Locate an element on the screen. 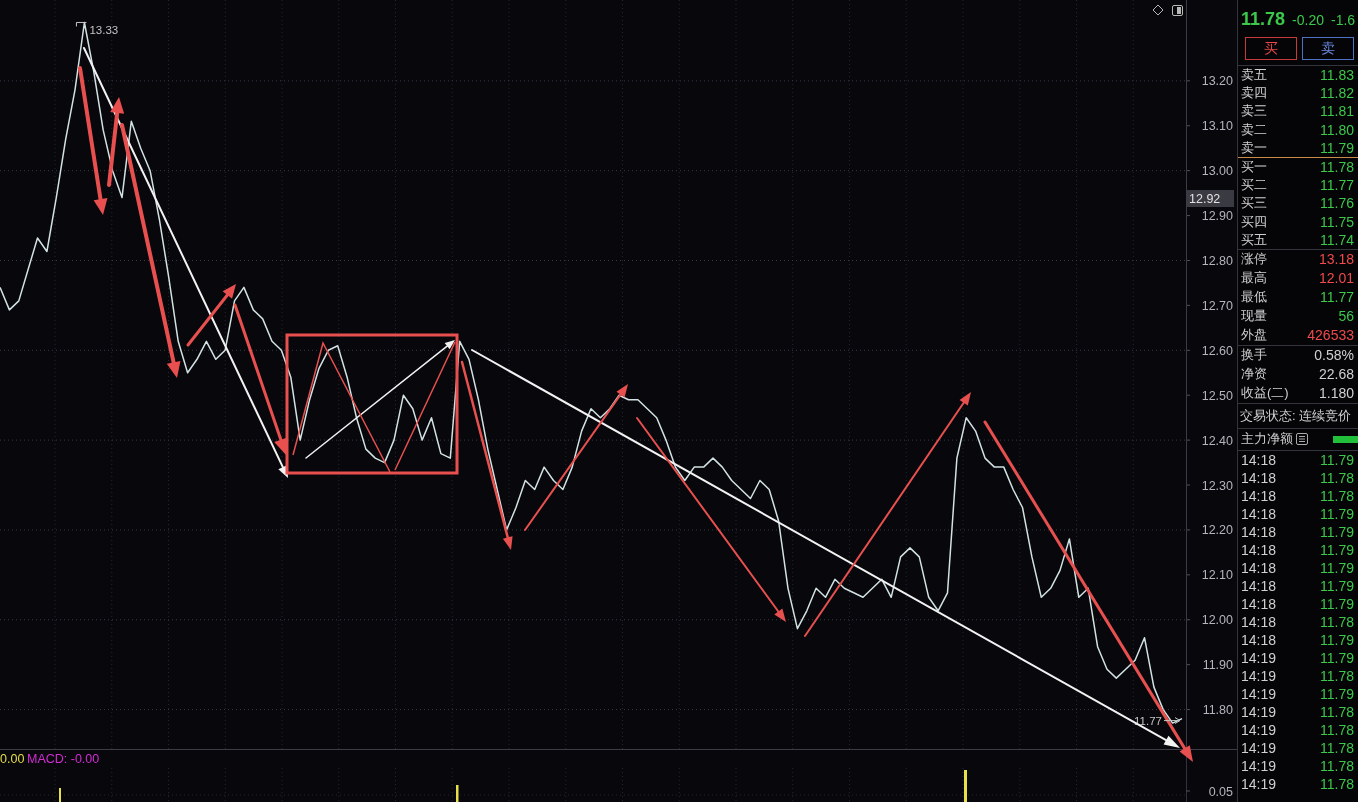  marker-icon is located at coordinates (81, 24).